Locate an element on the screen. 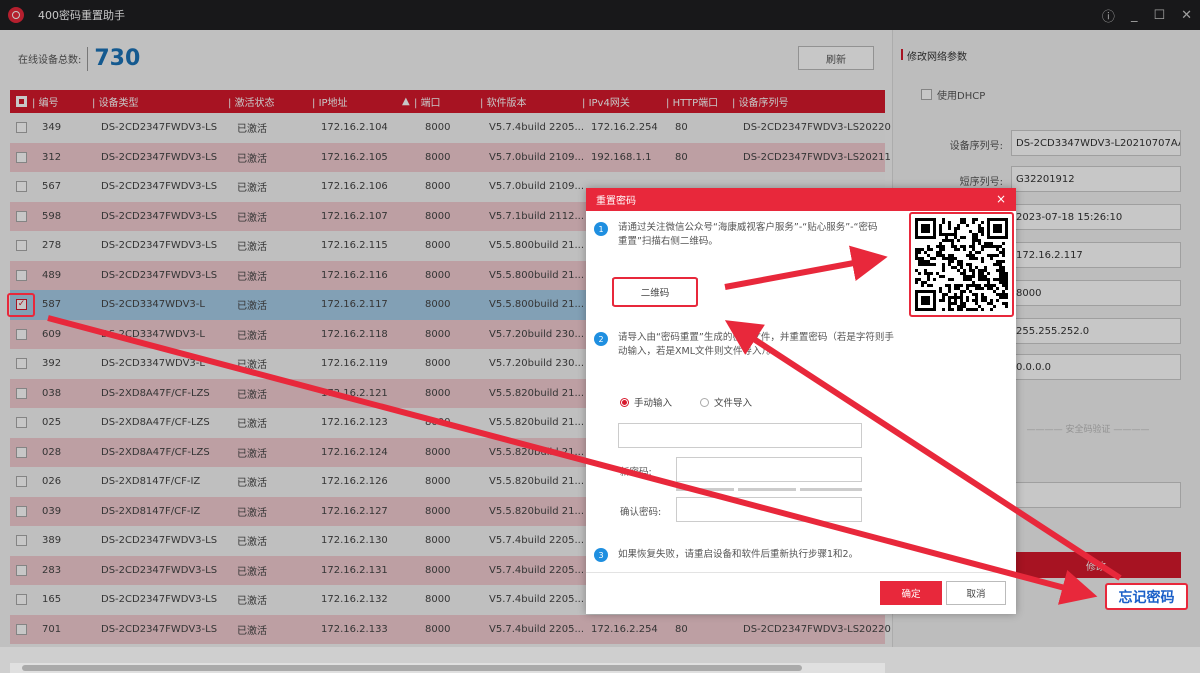 This screenshot has width=1200, height=673. arrow-forgot-to-qr-button is located at coordinates (923, 450).